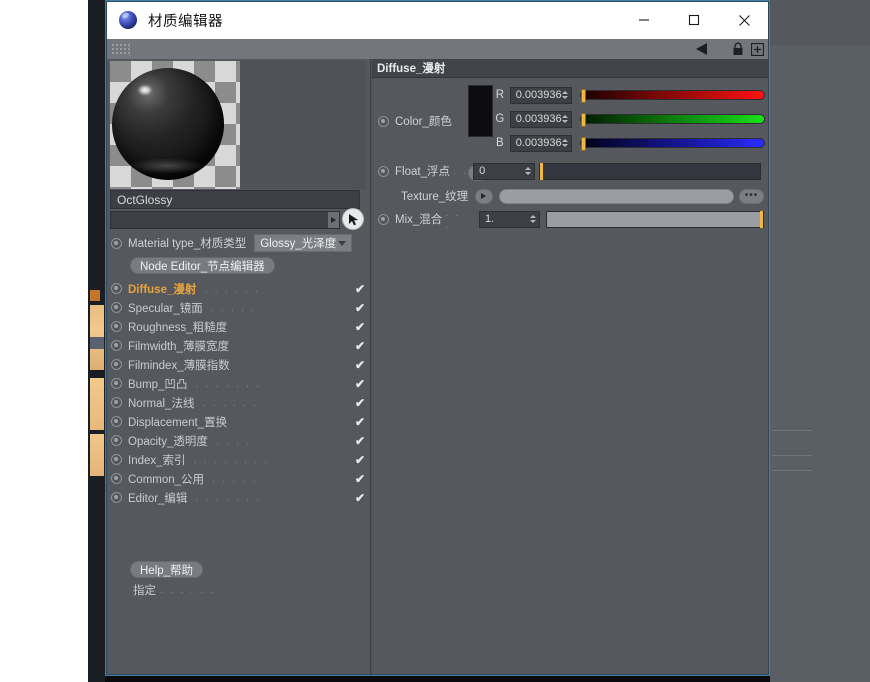 This screenshot has height=682, width=870. Describe the element at coordinates (757, 49) in the screenshot. I see `plus-box-icon` at that location.